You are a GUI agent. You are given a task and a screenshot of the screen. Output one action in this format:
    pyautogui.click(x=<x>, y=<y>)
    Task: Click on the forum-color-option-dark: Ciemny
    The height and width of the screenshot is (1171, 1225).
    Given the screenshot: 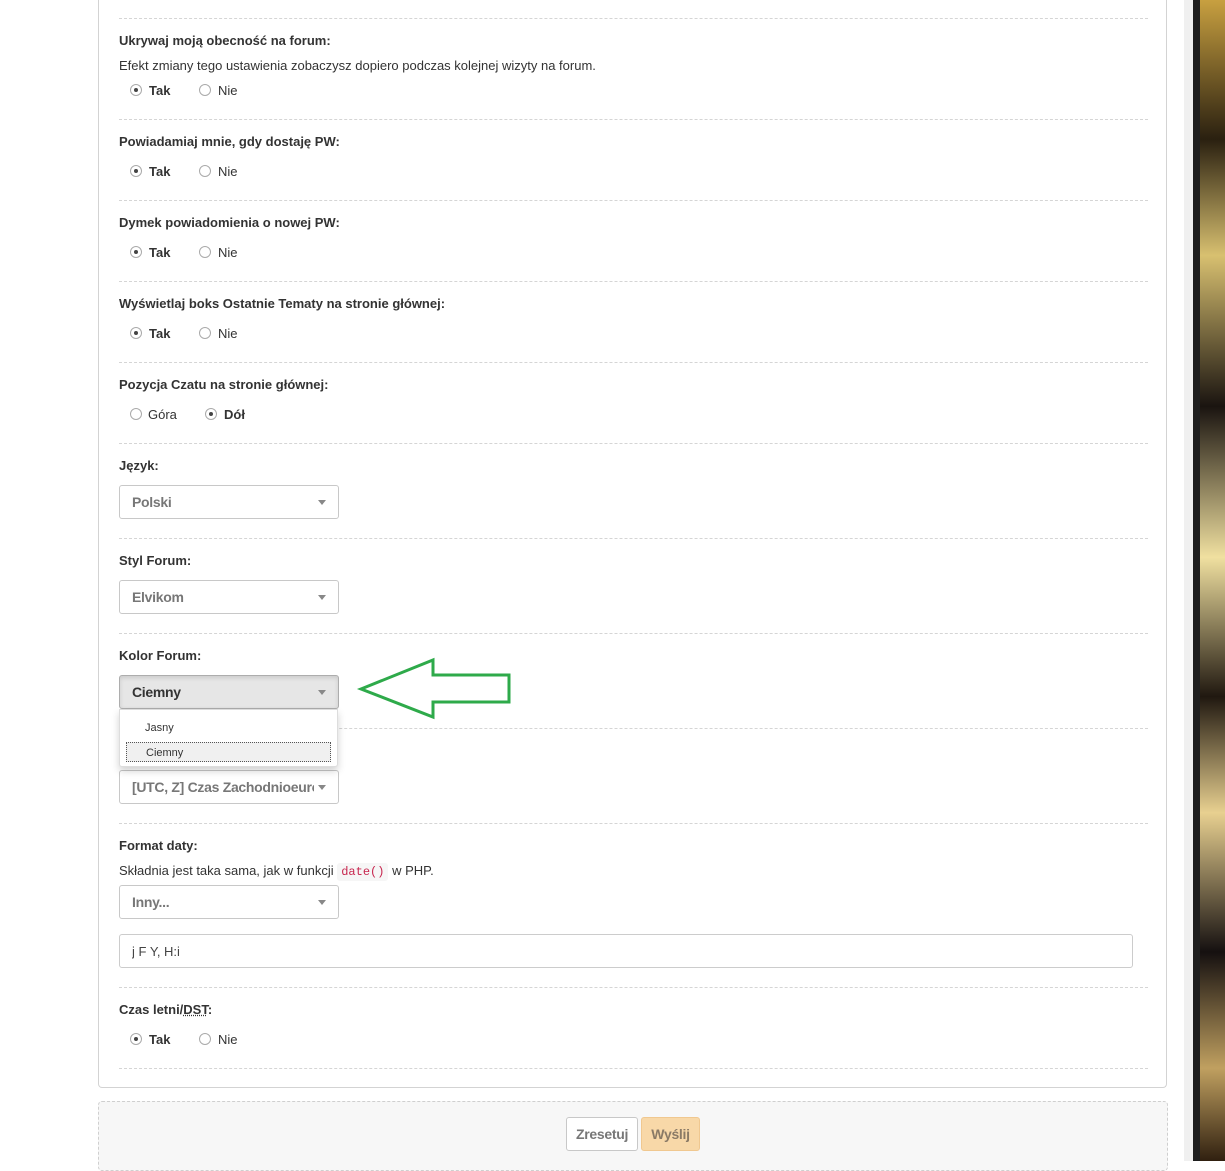 What is the action you would take?
    pyautogui.click(x=228, y=752)
    